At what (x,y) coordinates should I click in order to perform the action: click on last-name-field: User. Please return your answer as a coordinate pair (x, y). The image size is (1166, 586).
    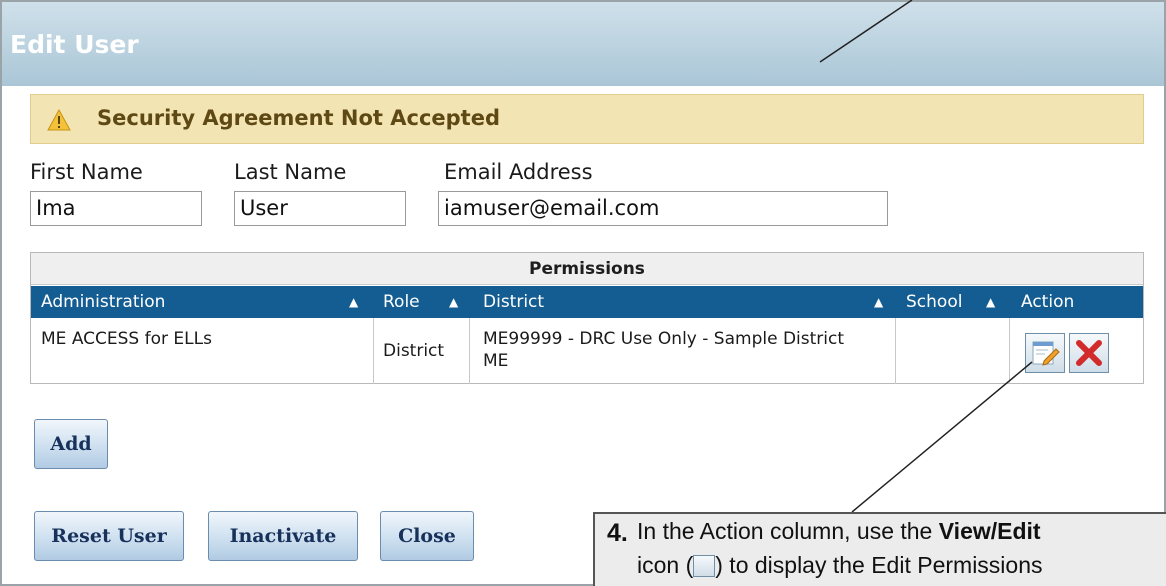
    Looking at the image, I should click on (320, 208).